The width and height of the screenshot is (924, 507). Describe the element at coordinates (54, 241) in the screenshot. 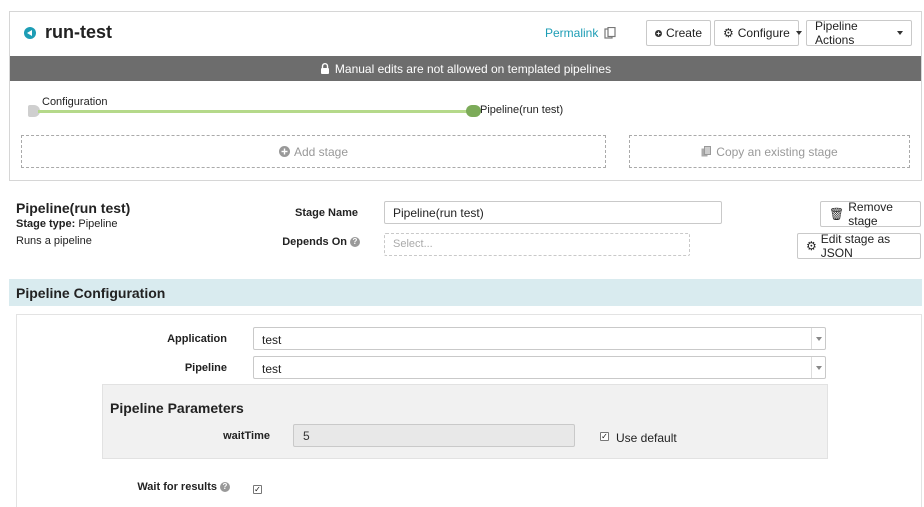

I see `stage-description: Runs a pipeline` at that location.